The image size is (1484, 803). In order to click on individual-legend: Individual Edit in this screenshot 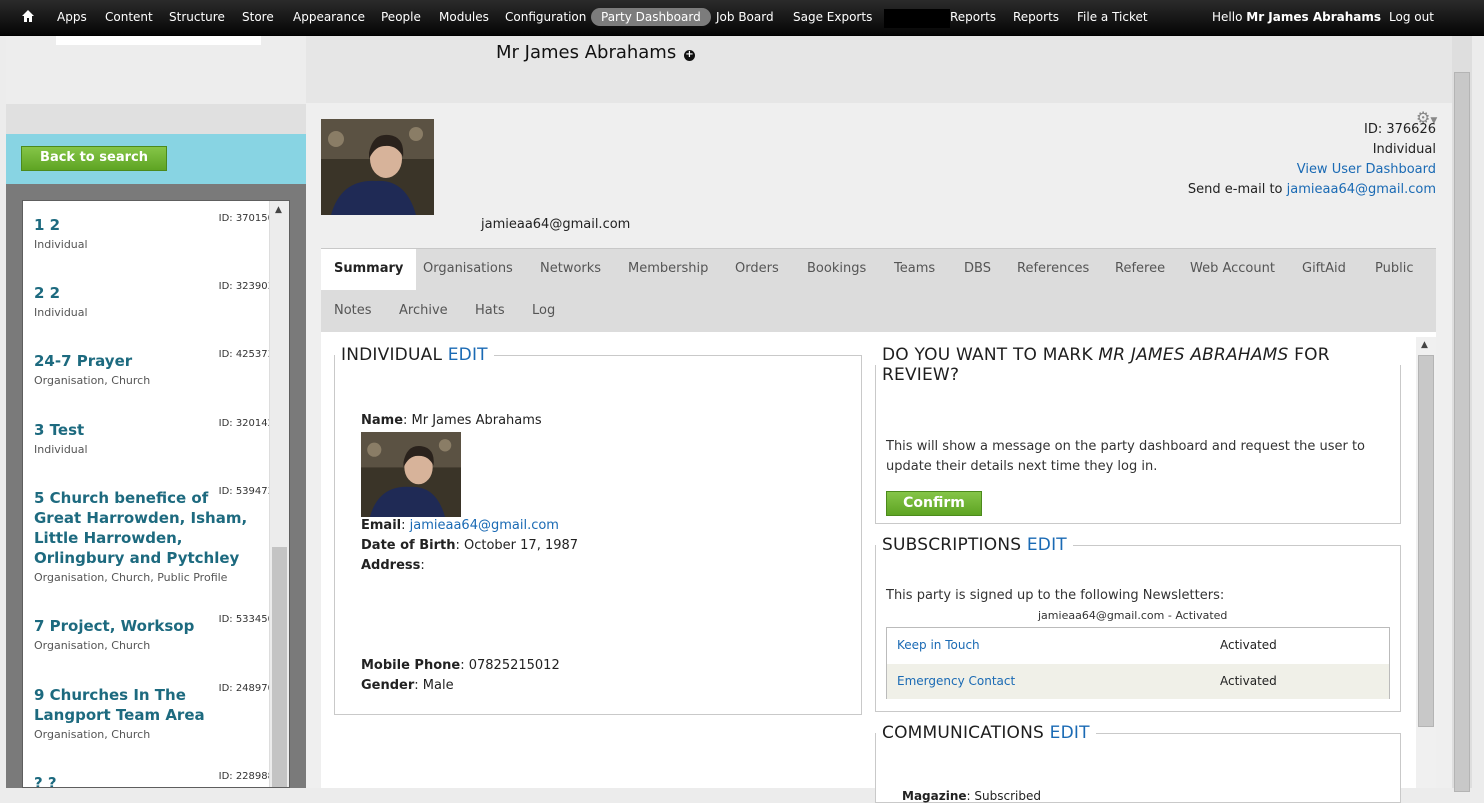, I will do `click(414, 355)`.